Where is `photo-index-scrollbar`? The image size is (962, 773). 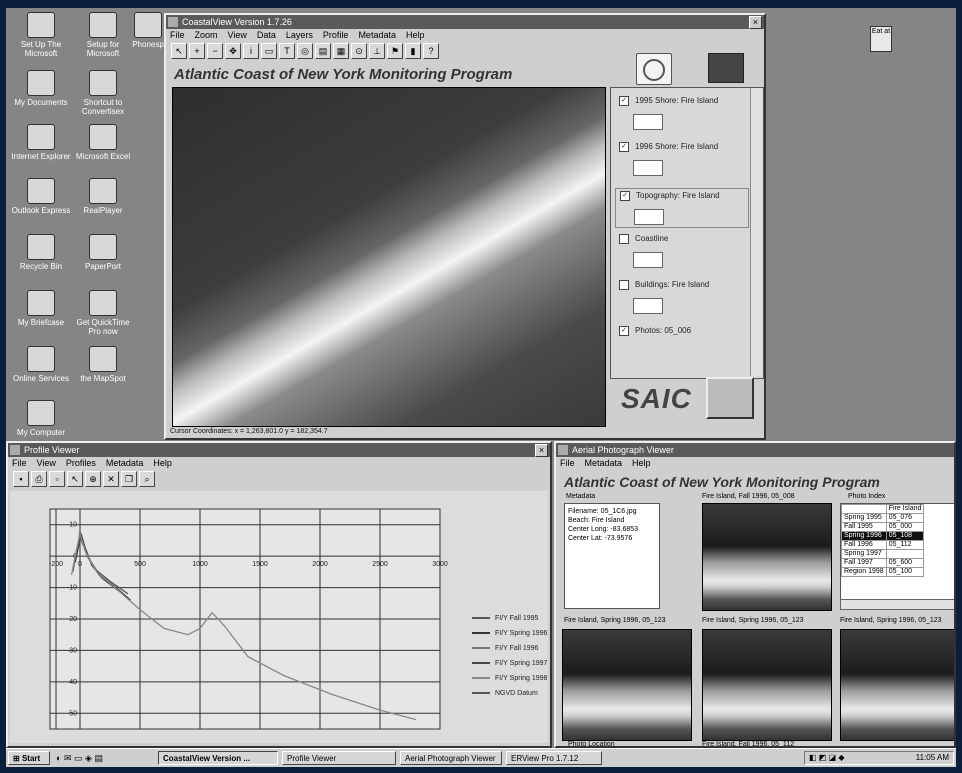 photo-index-scrollbar is located at coordinates (897, 604).